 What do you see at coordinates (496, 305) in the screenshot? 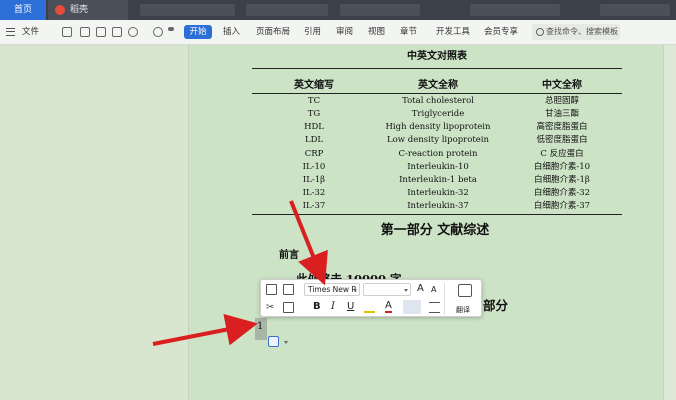
I see `section-heading-partial: 部分` at bounding box center [496, 305].